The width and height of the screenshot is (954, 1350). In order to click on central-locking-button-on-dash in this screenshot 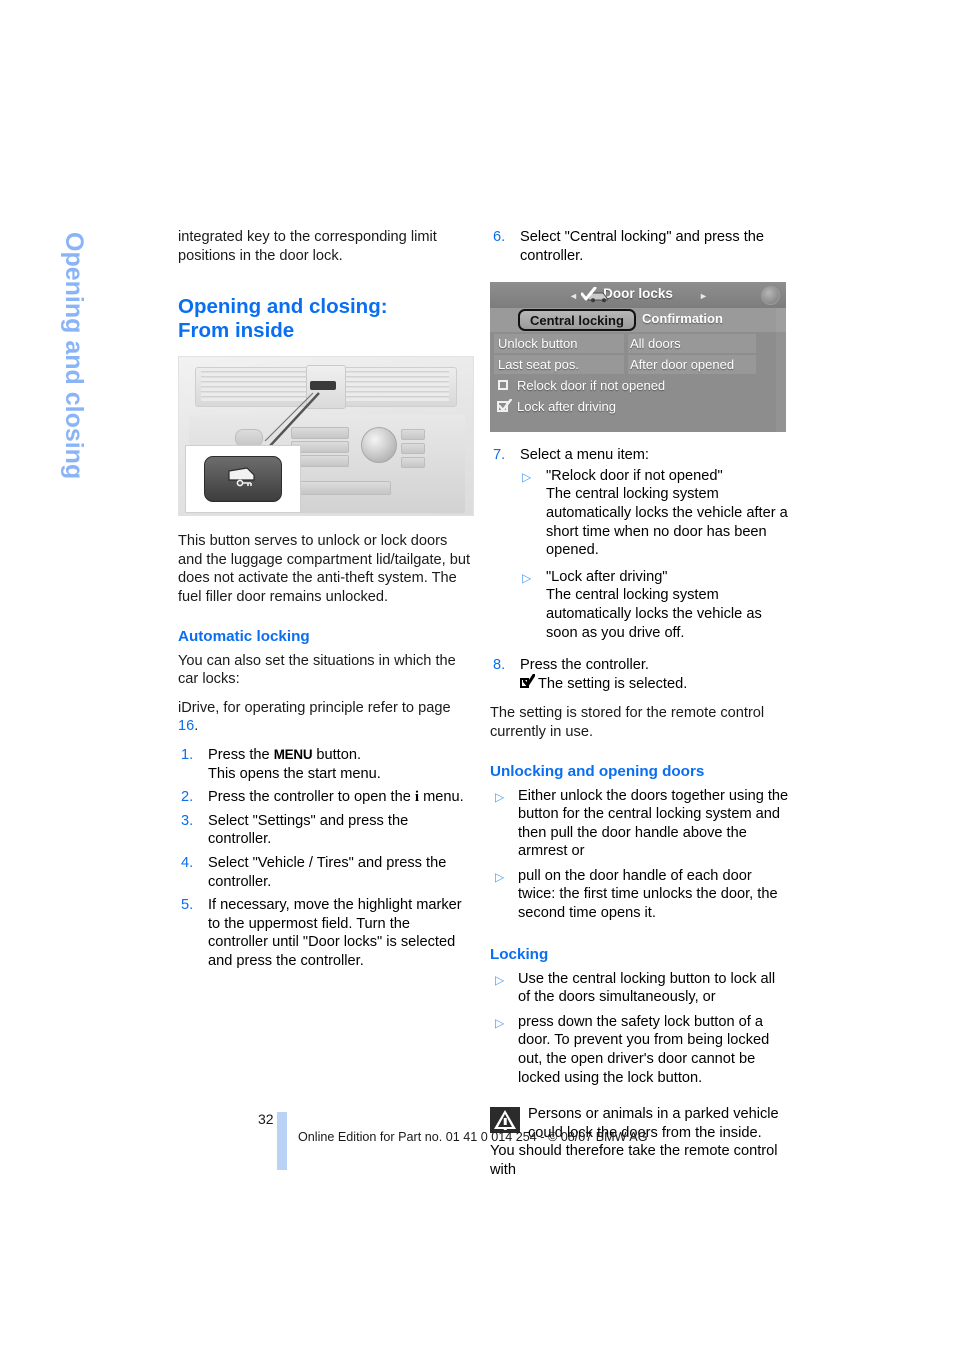, I will do `click(323, 386)`.